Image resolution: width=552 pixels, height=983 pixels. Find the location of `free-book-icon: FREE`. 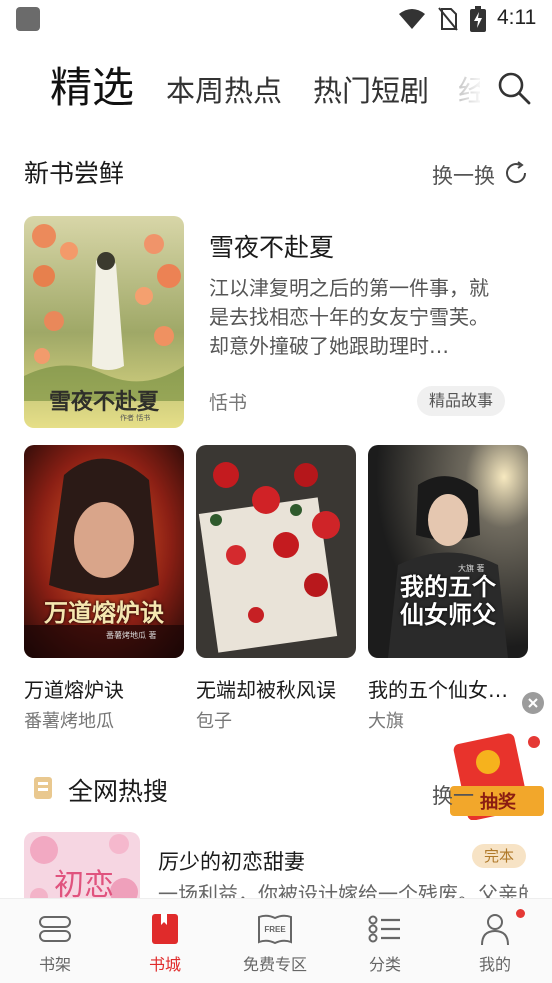

free-book-icon: FREE is located at coordinates (275, 929).